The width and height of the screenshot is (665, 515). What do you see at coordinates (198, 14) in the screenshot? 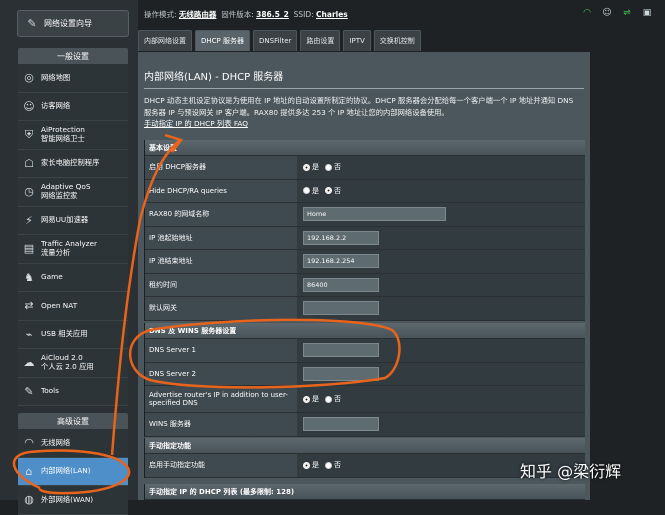
I see `mode-value: 无线路由器` at bounding box center [198, 14].